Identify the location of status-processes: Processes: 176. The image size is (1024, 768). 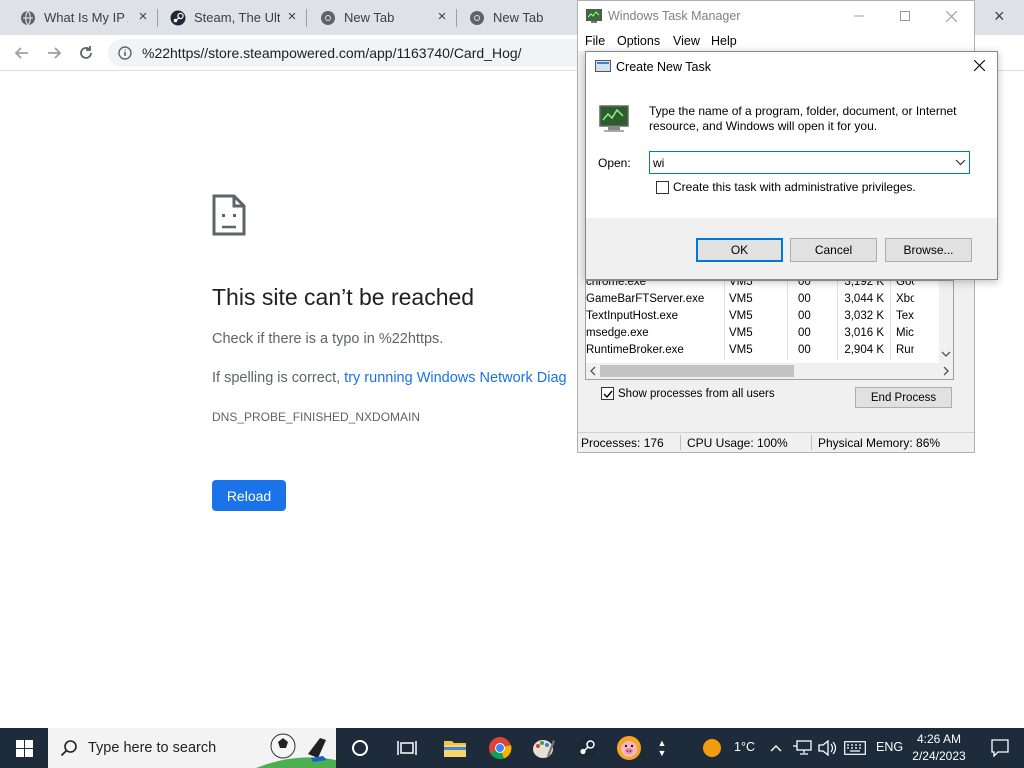
(622, 443).